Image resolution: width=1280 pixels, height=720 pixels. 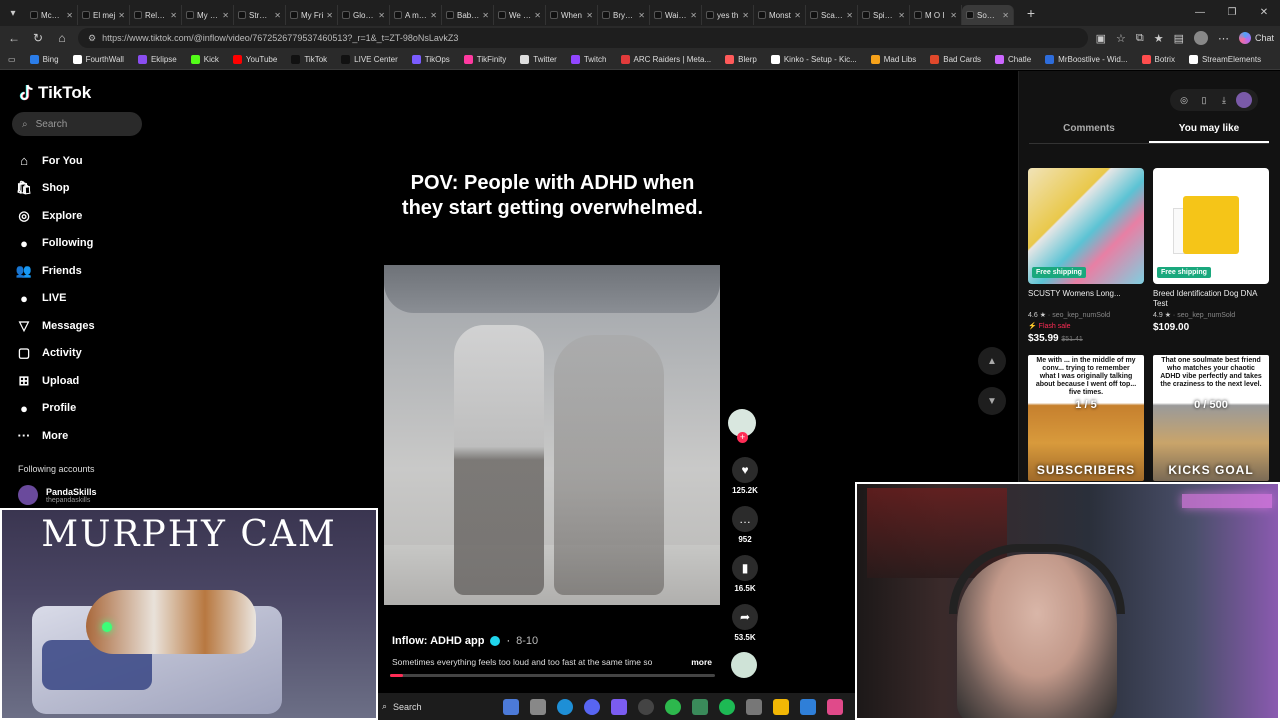 What do you see at coordinates (520, 15) in the screenshot?
I see `browser-tab: We lite ✕` at bounding box center [520, 15].